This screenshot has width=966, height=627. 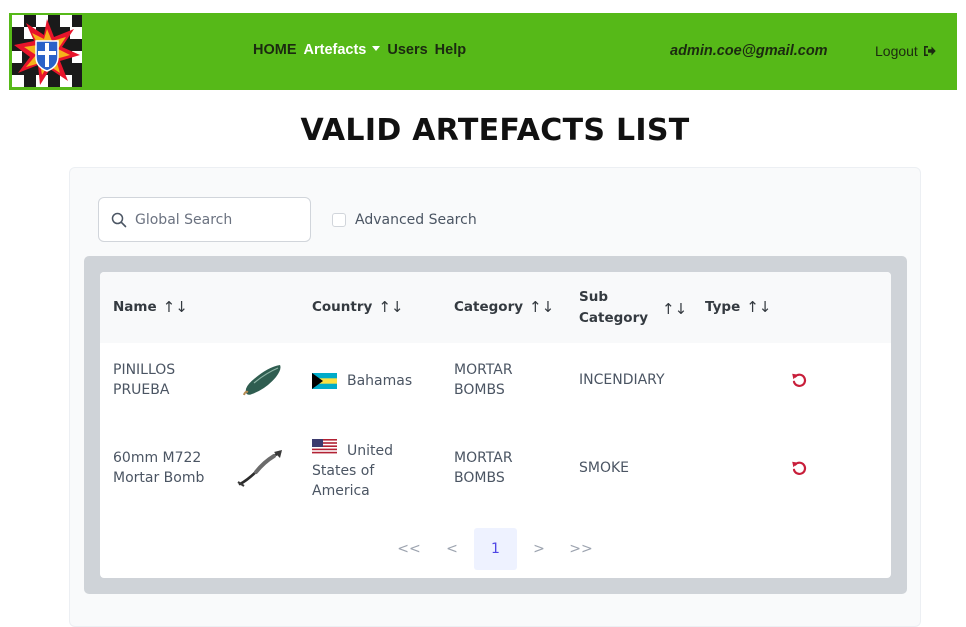 I want to click on nav-home-link: HOME, so click(x=275, y=50).